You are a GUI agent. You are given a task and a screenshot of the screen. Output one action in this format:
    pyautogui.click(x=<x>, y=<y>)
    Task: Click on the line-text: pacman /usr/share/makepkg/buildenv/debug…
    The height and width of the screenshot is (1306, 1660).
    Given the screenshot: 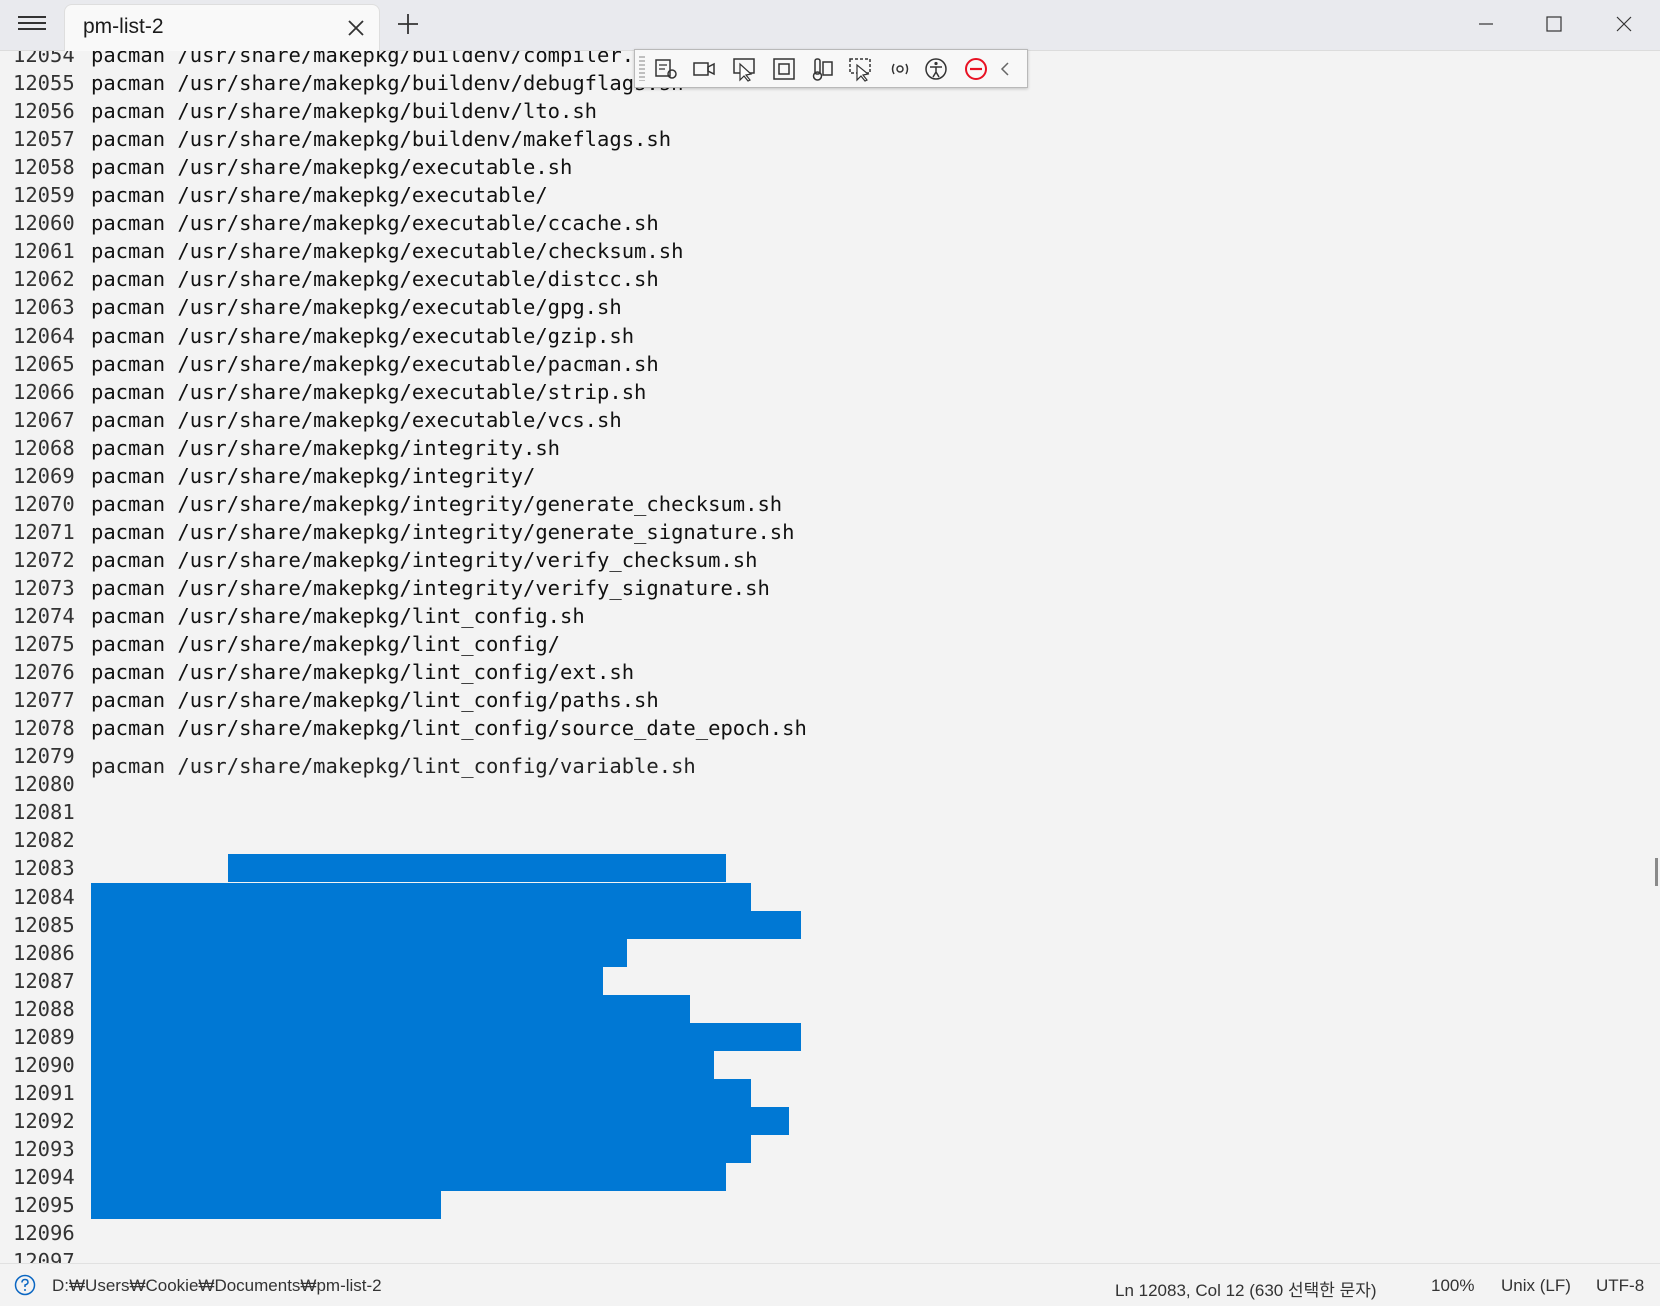 What is the action you would take?
    pyautogui.click(x=387, y=83)
    